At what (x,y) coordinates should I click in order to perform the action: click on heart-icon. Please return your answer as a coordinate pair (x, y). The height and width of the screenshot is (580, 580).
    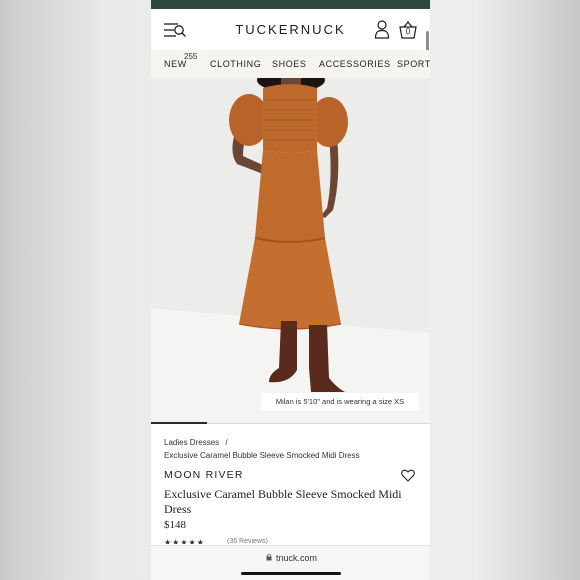
    Looking at the image, I should click on (408, 475).